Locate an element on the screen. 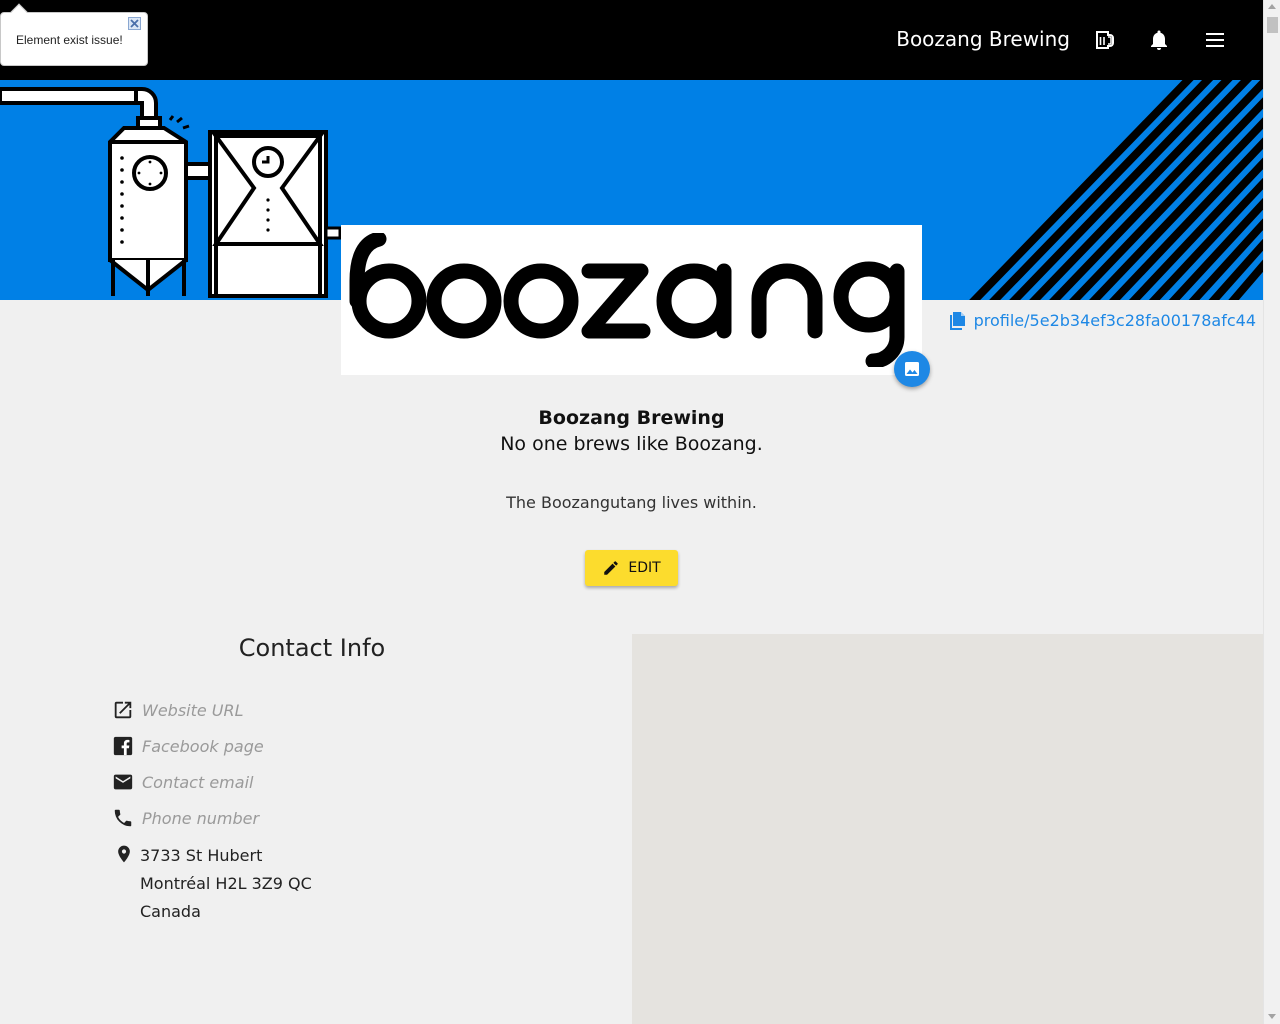 The image size is (1280, 1024). facebook-row: Facebook page is located at coordinates (188, 746).